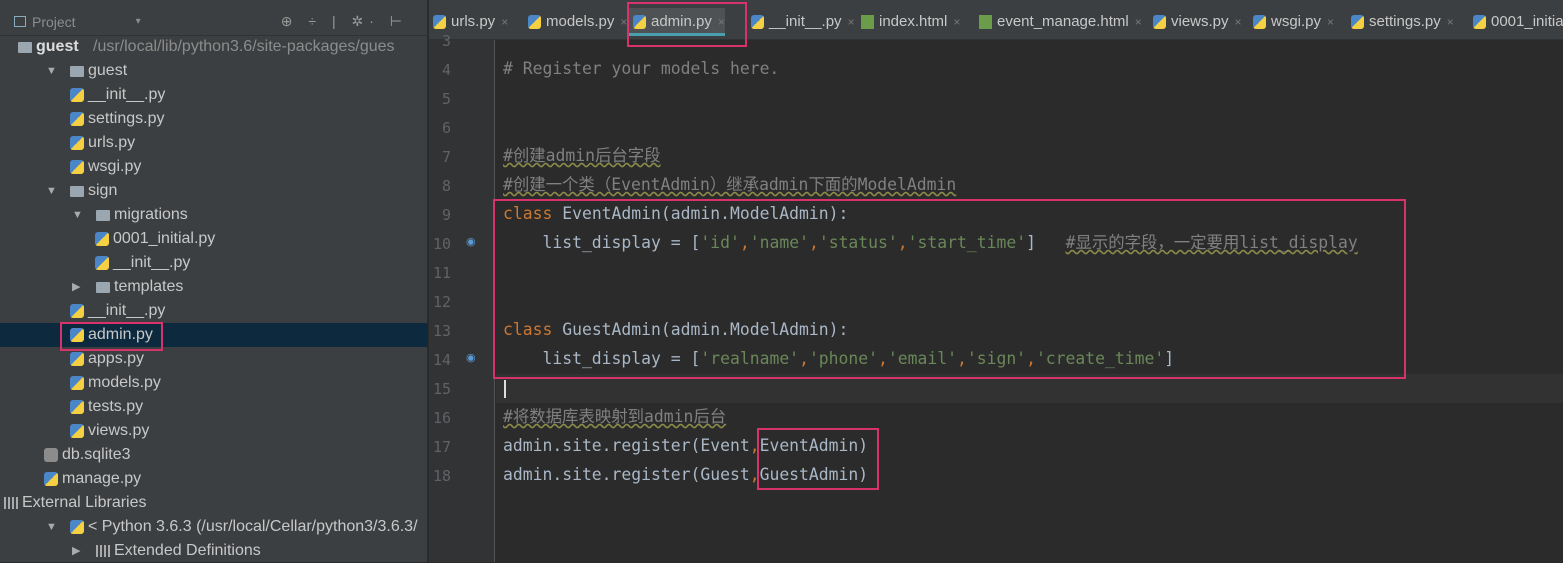 The height and width of the screenshot is (563, 1563). What do you see at coordinates (446, 186) in the screenshot?
I see `line-number: 8` at bounding box center [446, 186].